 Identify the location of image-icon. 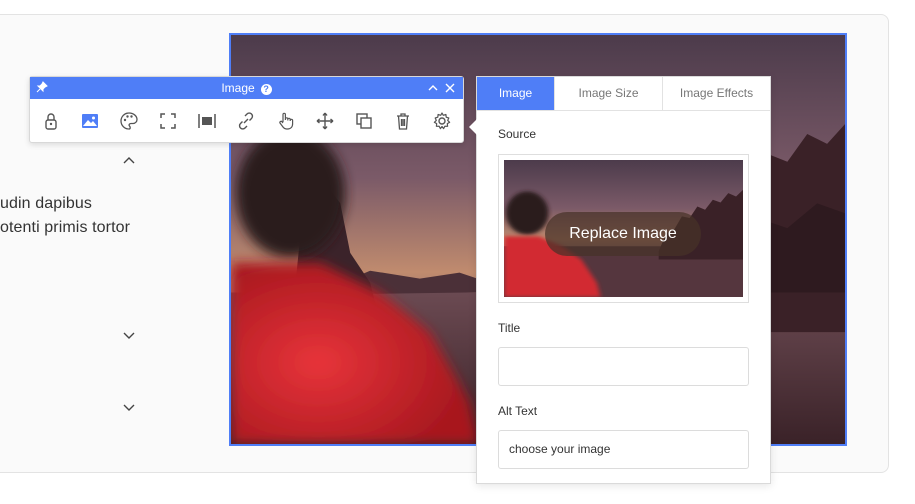
(90, 121).